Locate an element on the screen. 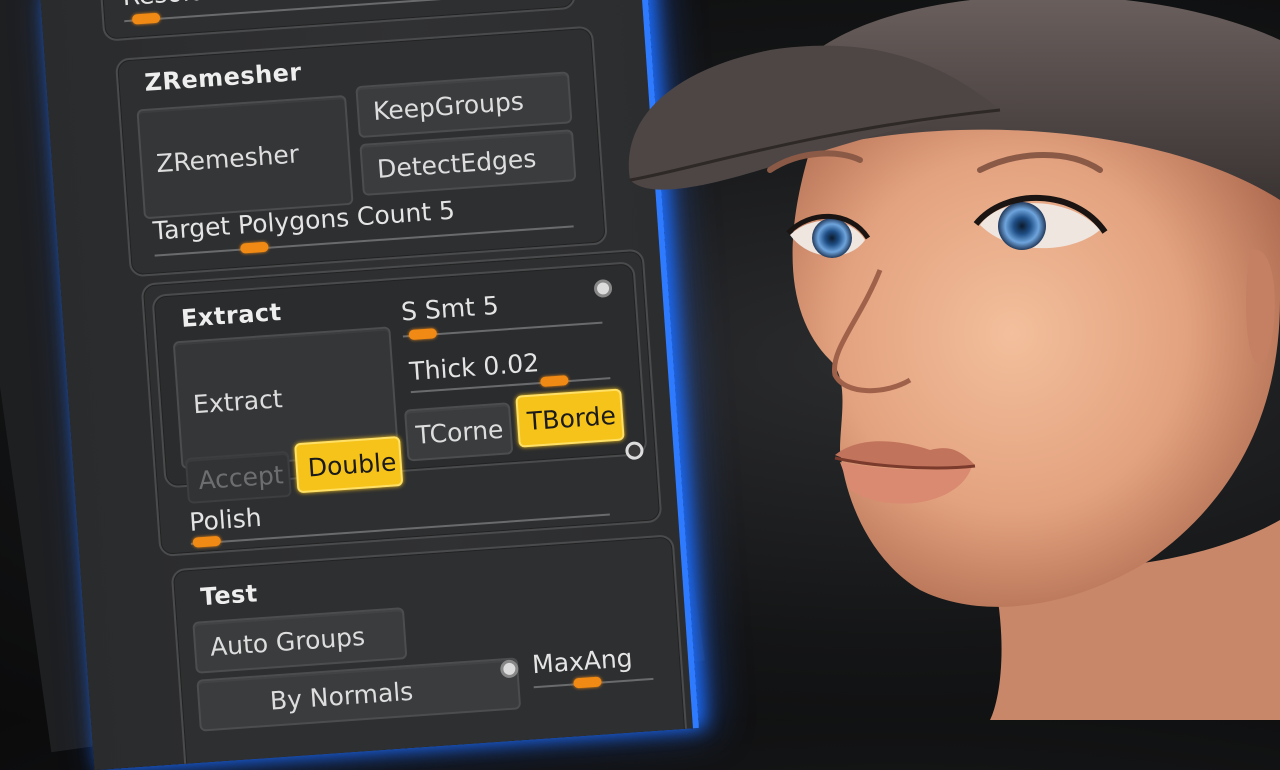 The width and height of the screenshot is (1280, 770). tcorner-button: TCorne is located at coordinates (459, 432).